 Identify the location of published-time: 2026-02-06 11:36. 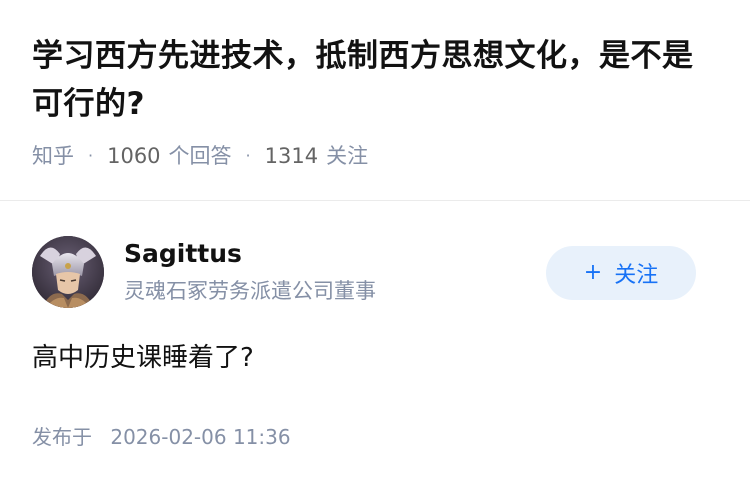
(200, 437).